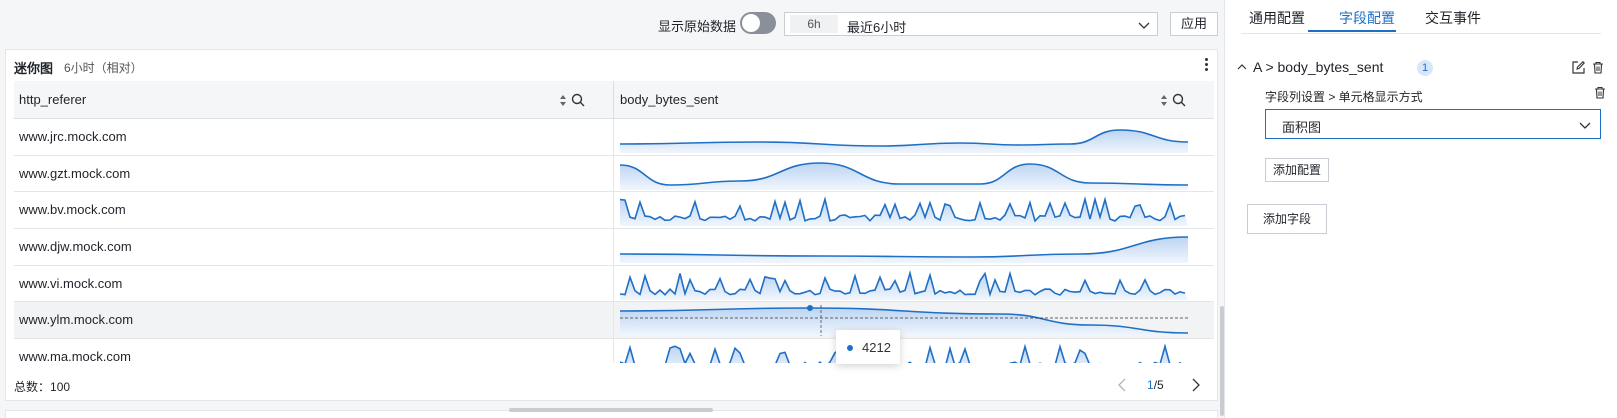 This screenshot has height=418, width=1617. I want to click on tab-interaction: 交互事件, so click(1453, 18).